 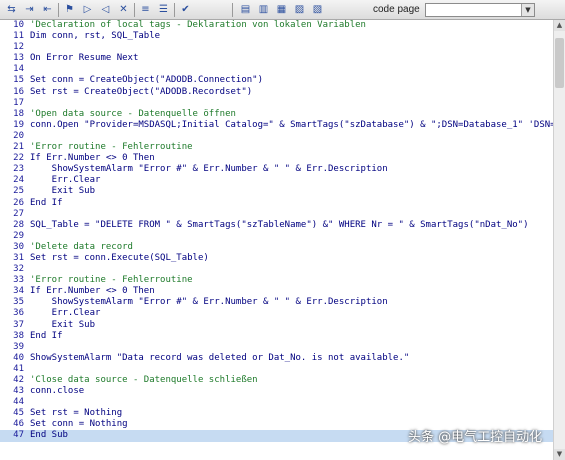 I want to click on line-number: 15, so click(x=18, y=80).